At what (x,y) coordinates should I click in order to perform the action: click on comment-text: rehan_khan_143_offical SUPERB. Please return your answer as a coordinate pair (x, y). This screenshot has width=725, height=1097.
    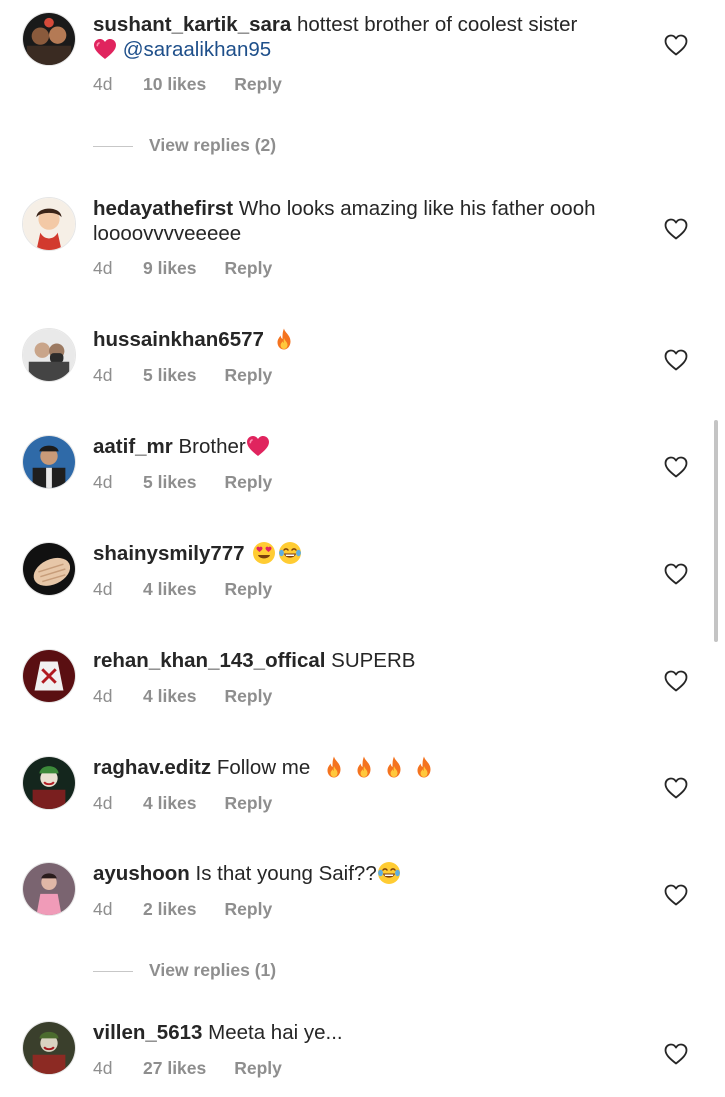
    Looking at the image, I should click on (365, 660).